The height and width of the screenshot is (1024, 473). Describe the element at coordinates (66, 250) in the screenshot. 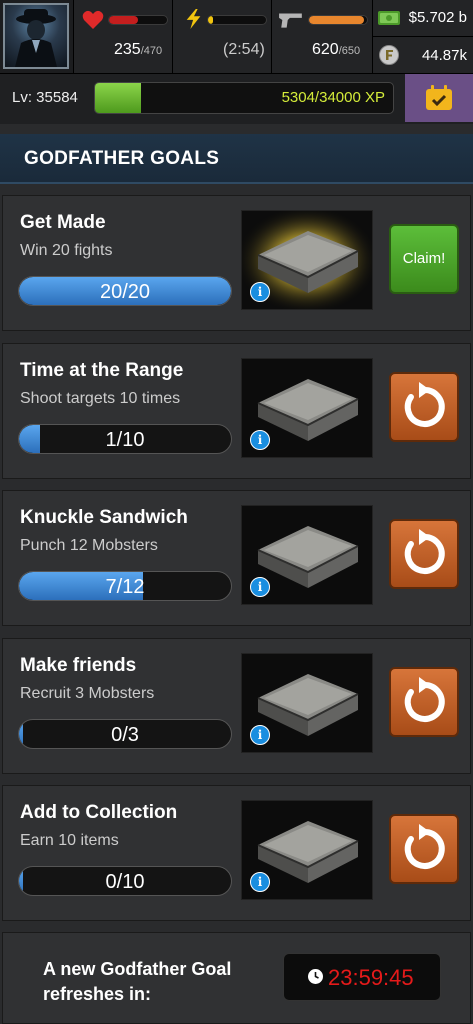

I see `goal-description: Win 20 fights` at that location.